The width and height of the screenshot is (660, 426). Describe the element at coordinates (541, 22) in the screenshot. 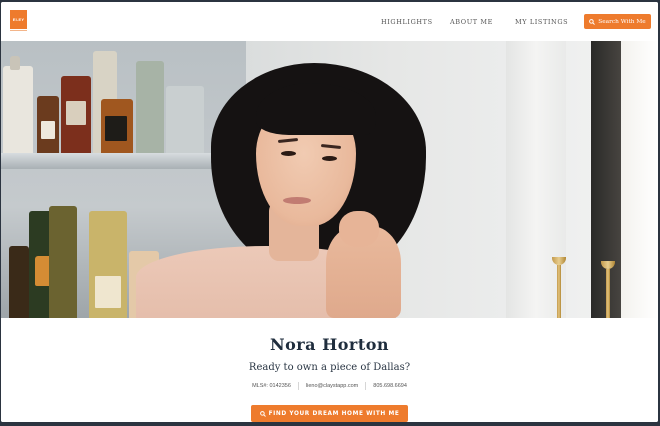

I see `nav-link-my-listings: My Listings` at that location.